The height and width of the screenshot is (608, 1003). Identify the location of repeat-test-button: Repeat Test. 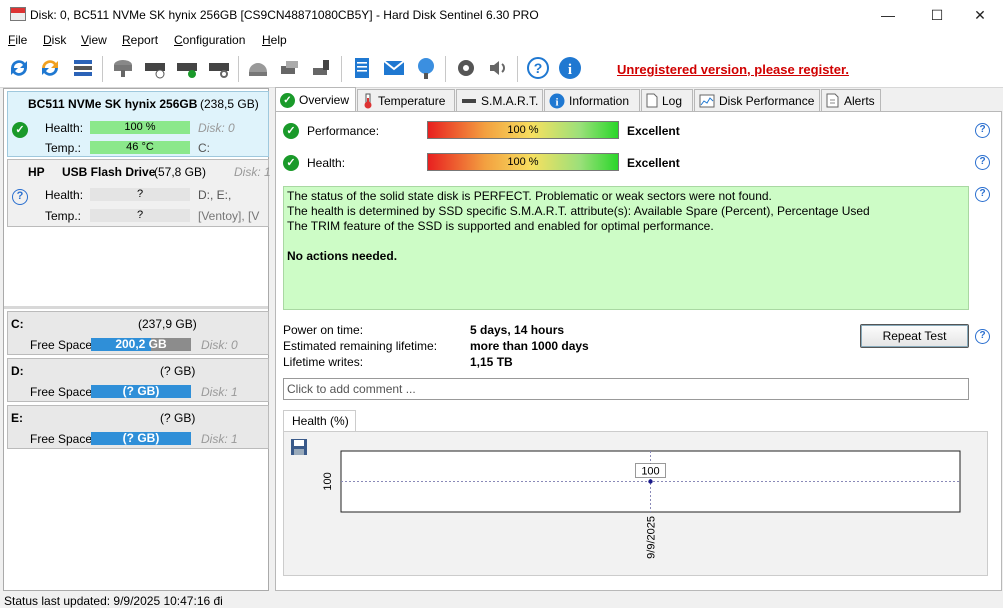
(914, 336).